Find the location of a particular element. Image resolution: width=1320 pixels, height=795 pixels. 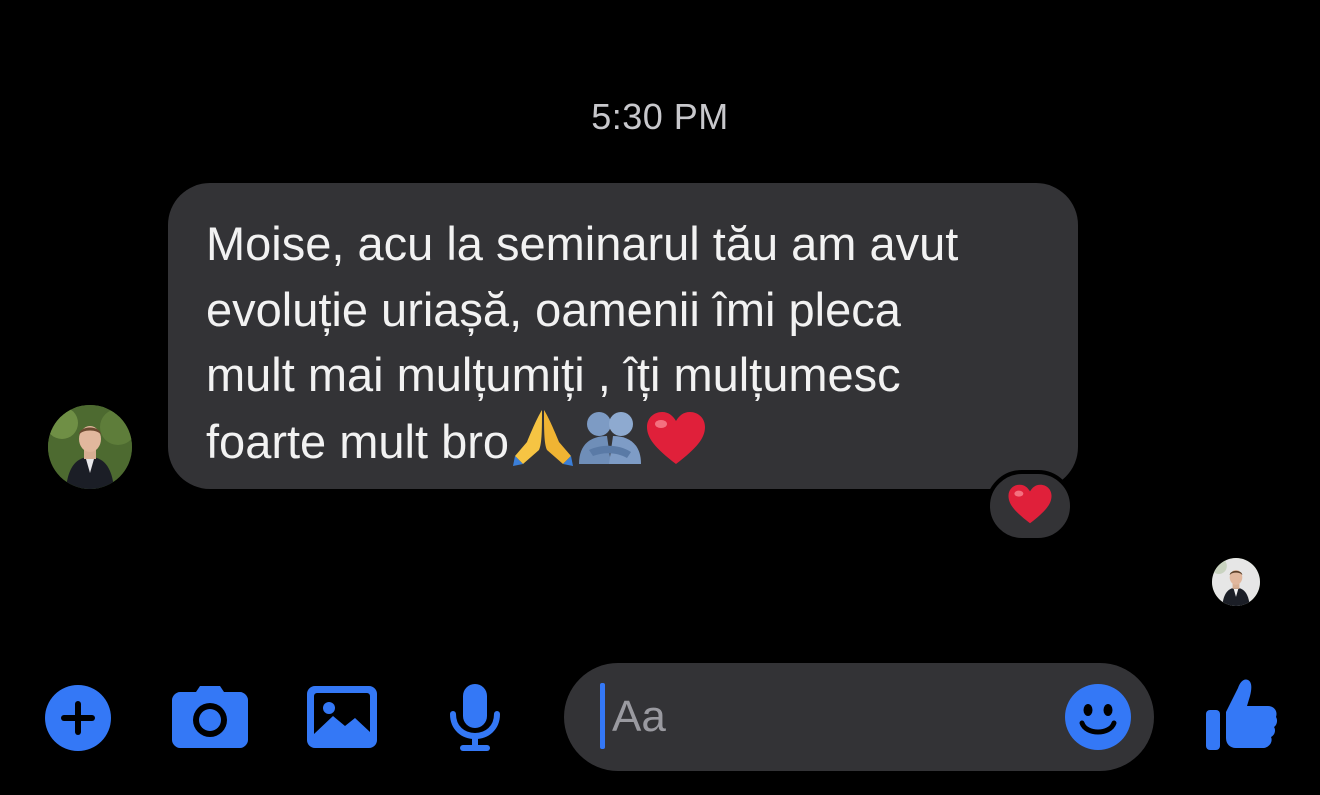

photo-icon is located at coordinates (342, 717).